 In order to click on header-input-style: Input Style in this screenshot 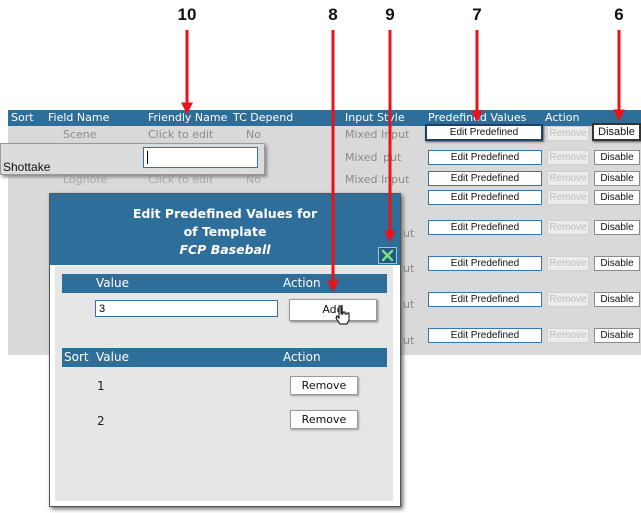, I will do `click(375, 117)`.